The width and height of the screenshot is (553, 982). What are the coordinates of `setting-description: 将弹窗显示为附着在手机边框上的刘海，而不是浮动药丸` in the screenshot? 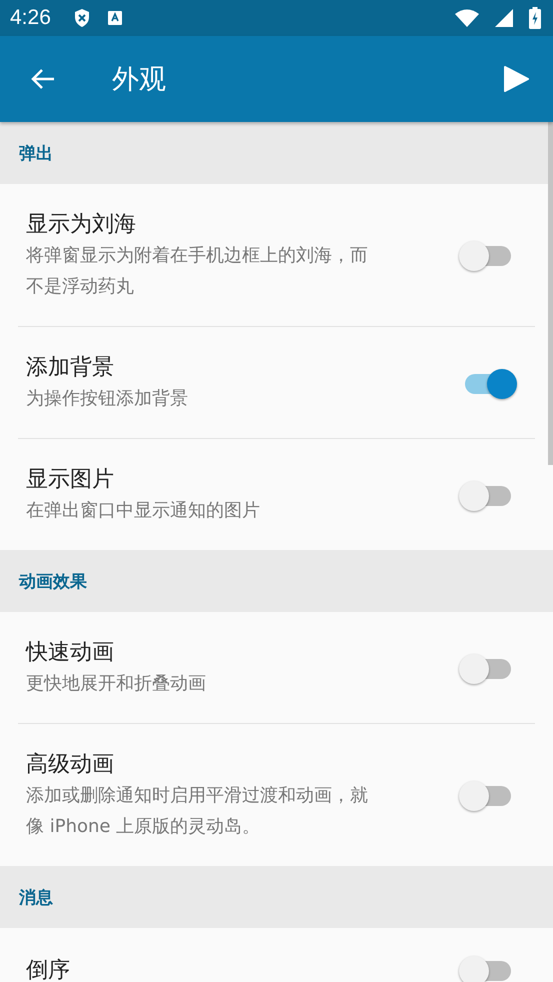 It's located at (197, 271).